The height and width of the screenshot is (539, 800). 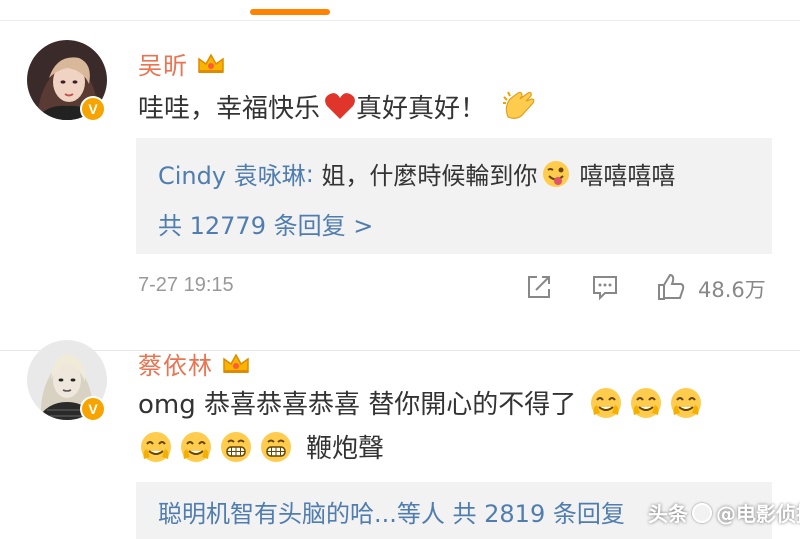 What do you see at coordinates (539, 287) in the screenshot?
I see `share-icon` at bounding box center [539, 287].